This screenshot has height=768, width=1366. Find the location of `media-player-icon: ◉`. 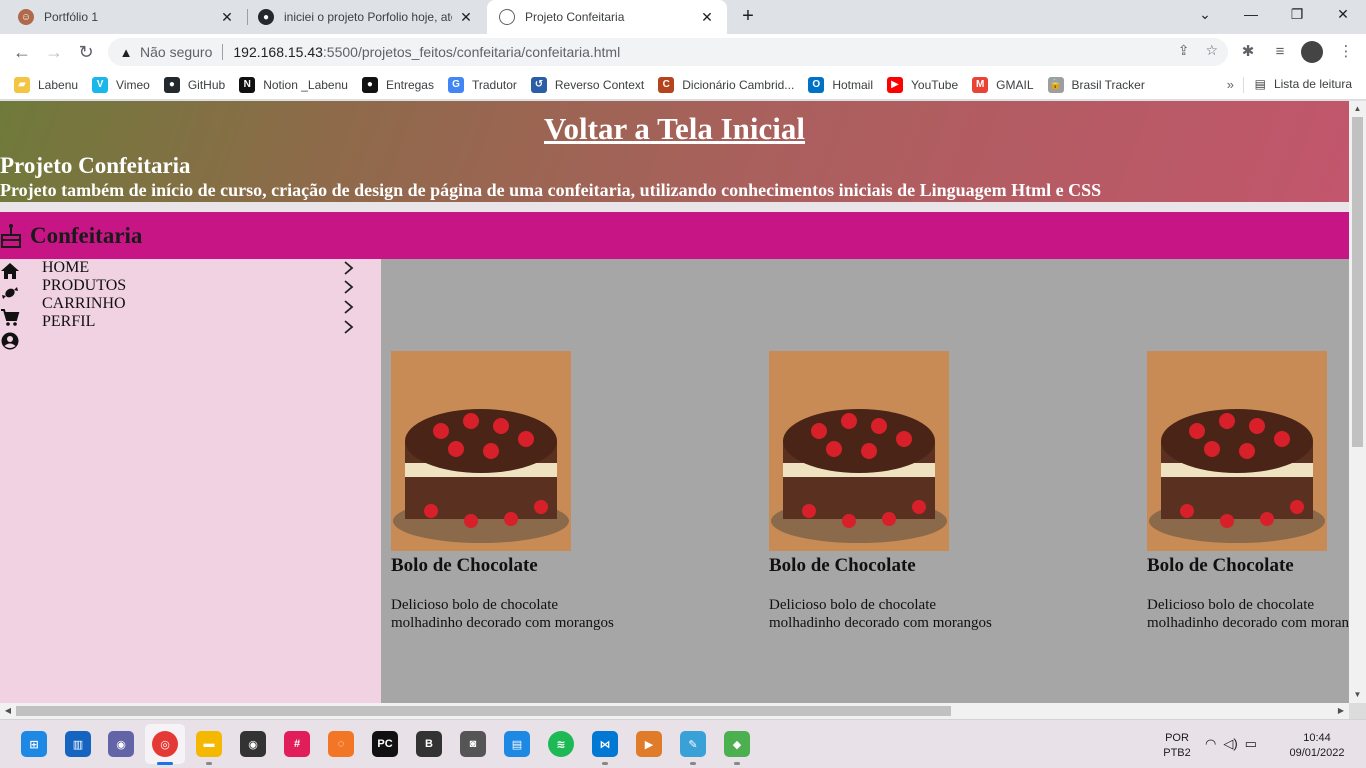

media-player-icon: ◉ is located at coordinates (253, 744).